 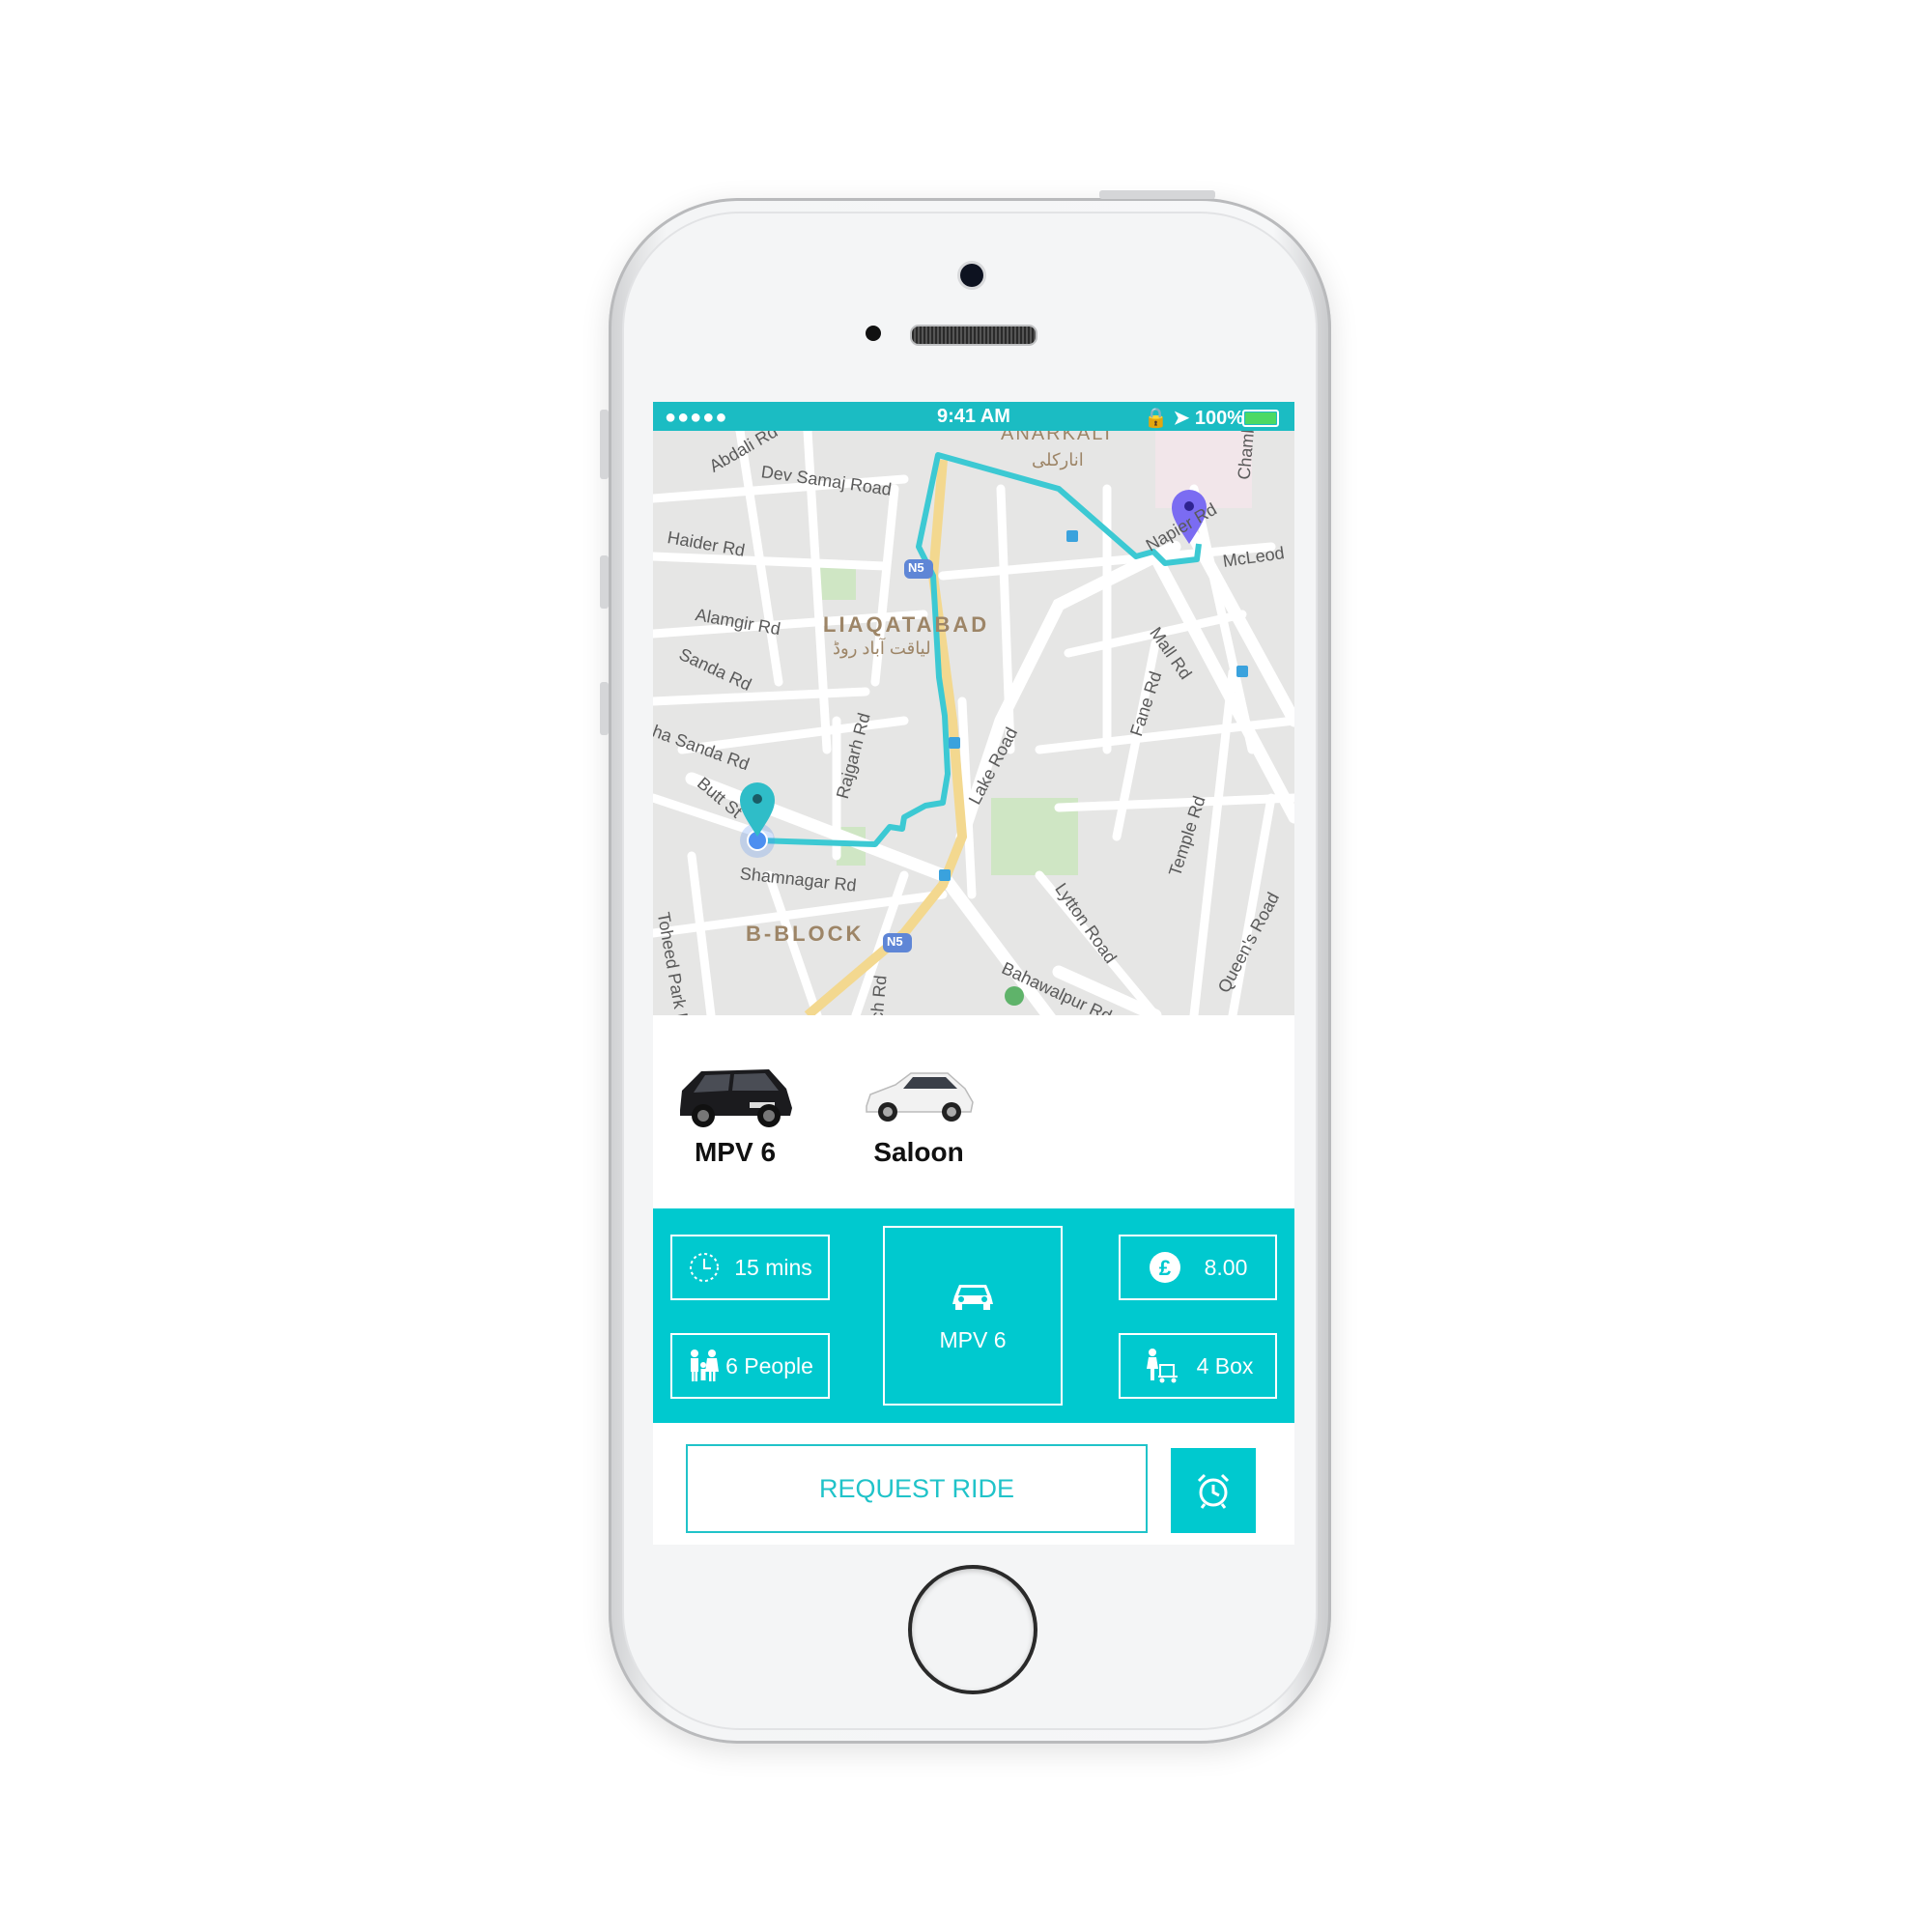 I want to click on volume-down-button, so click(x=604, y=708).